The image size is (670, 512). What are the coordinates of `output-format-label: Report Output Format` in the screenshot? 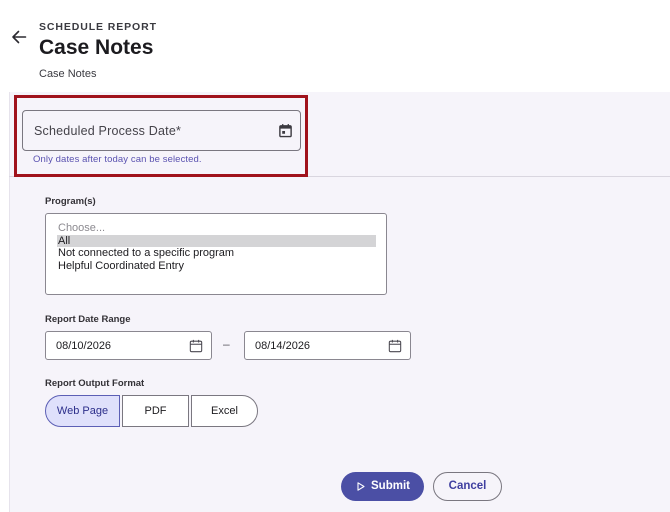 It's located at (95, 383).